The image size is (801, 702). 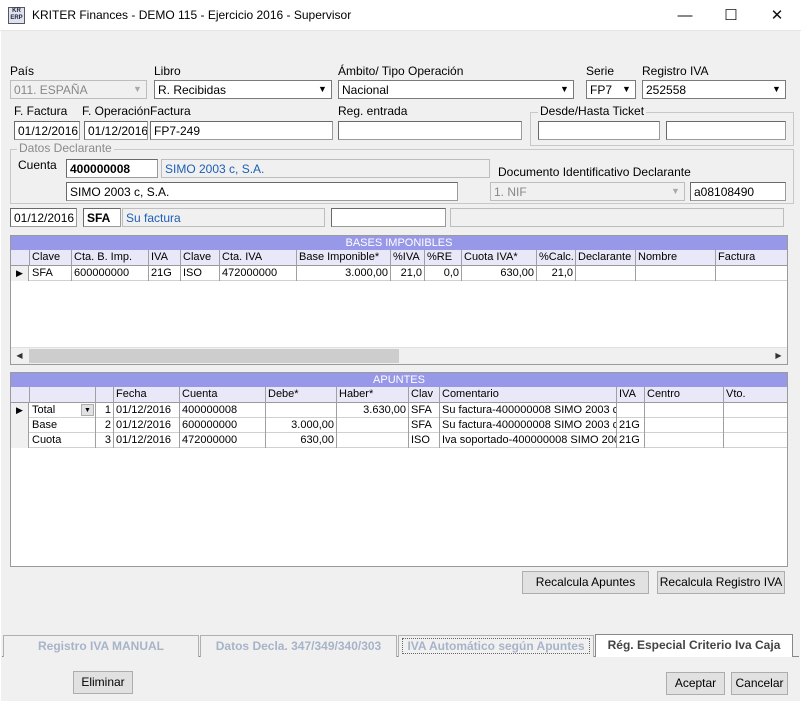 What do you see at coordinates (214, 356) in the screenshot?
I see `bases-scroll-thumb` at bounding box center [214, 356].